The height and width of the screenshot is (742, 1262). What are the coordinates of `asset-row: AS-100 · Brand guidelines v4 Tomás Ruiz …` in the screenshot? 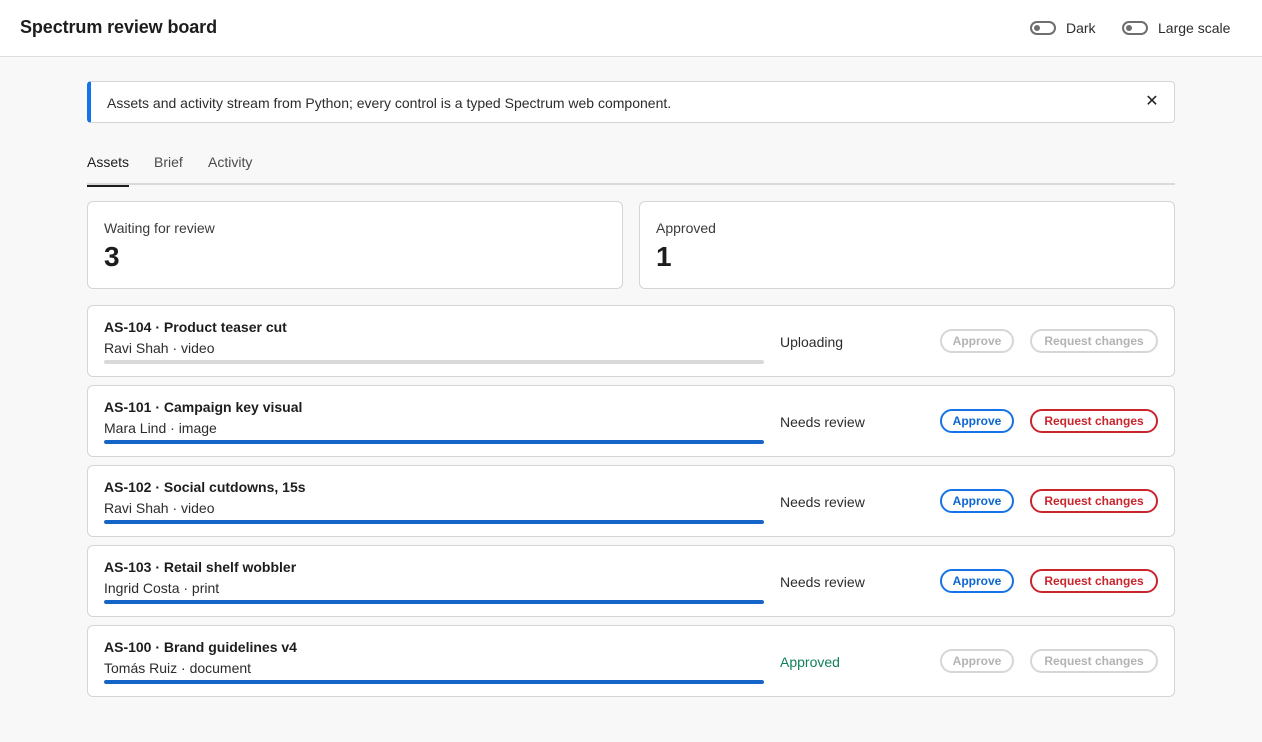 It's located at (631, 661).